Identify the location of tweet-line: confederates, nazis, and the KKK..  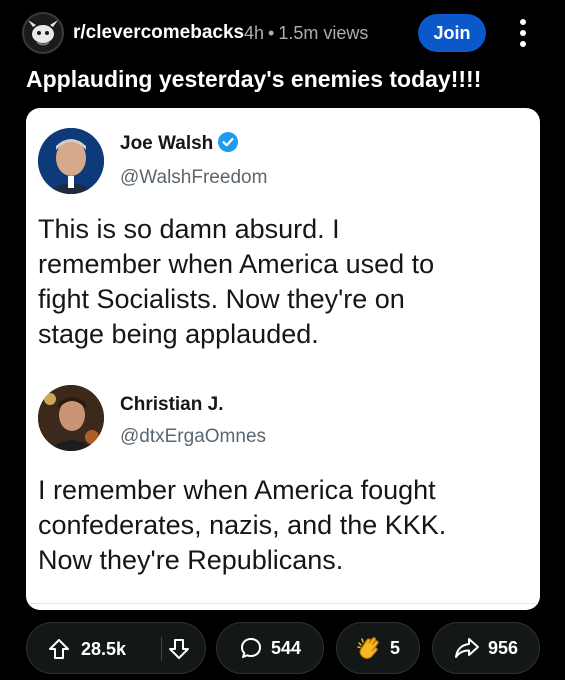
(242, 525).